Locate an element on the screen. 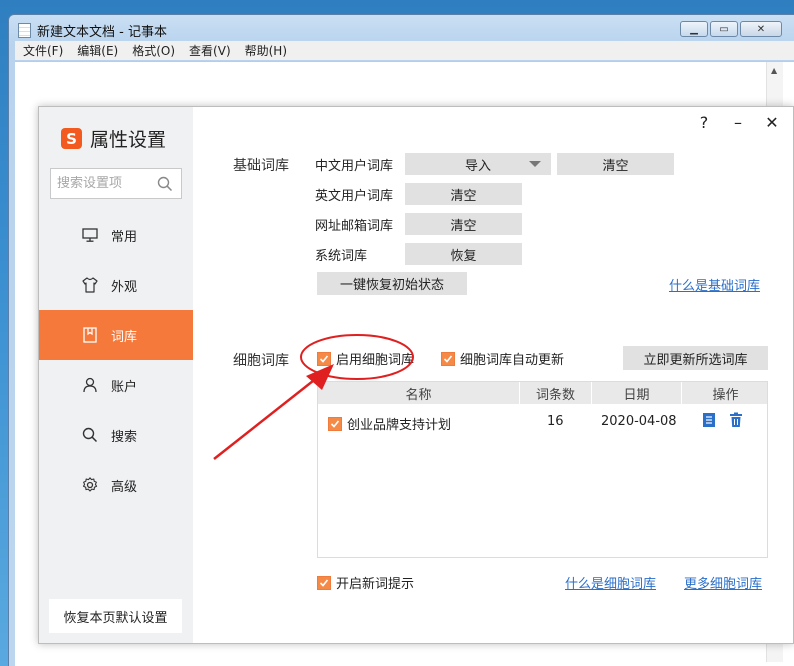 The width and height of the screenshot is (794, 666). nav-item-appearance: 外观 is located at coordinates (116, 285).